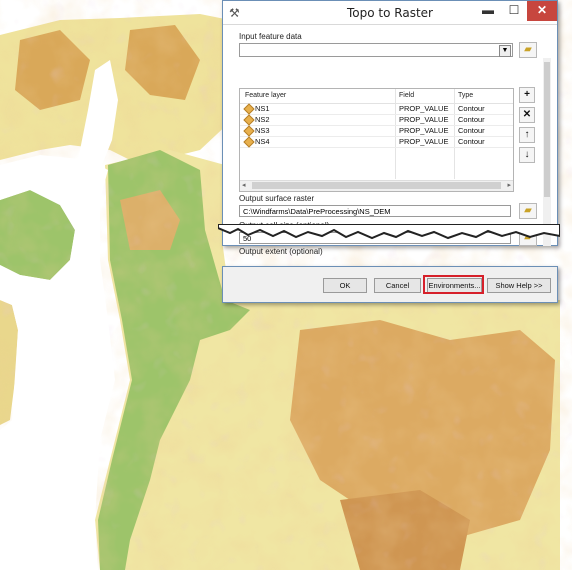  I want to click on input-feature-combo: ▼, so click(376, 50).